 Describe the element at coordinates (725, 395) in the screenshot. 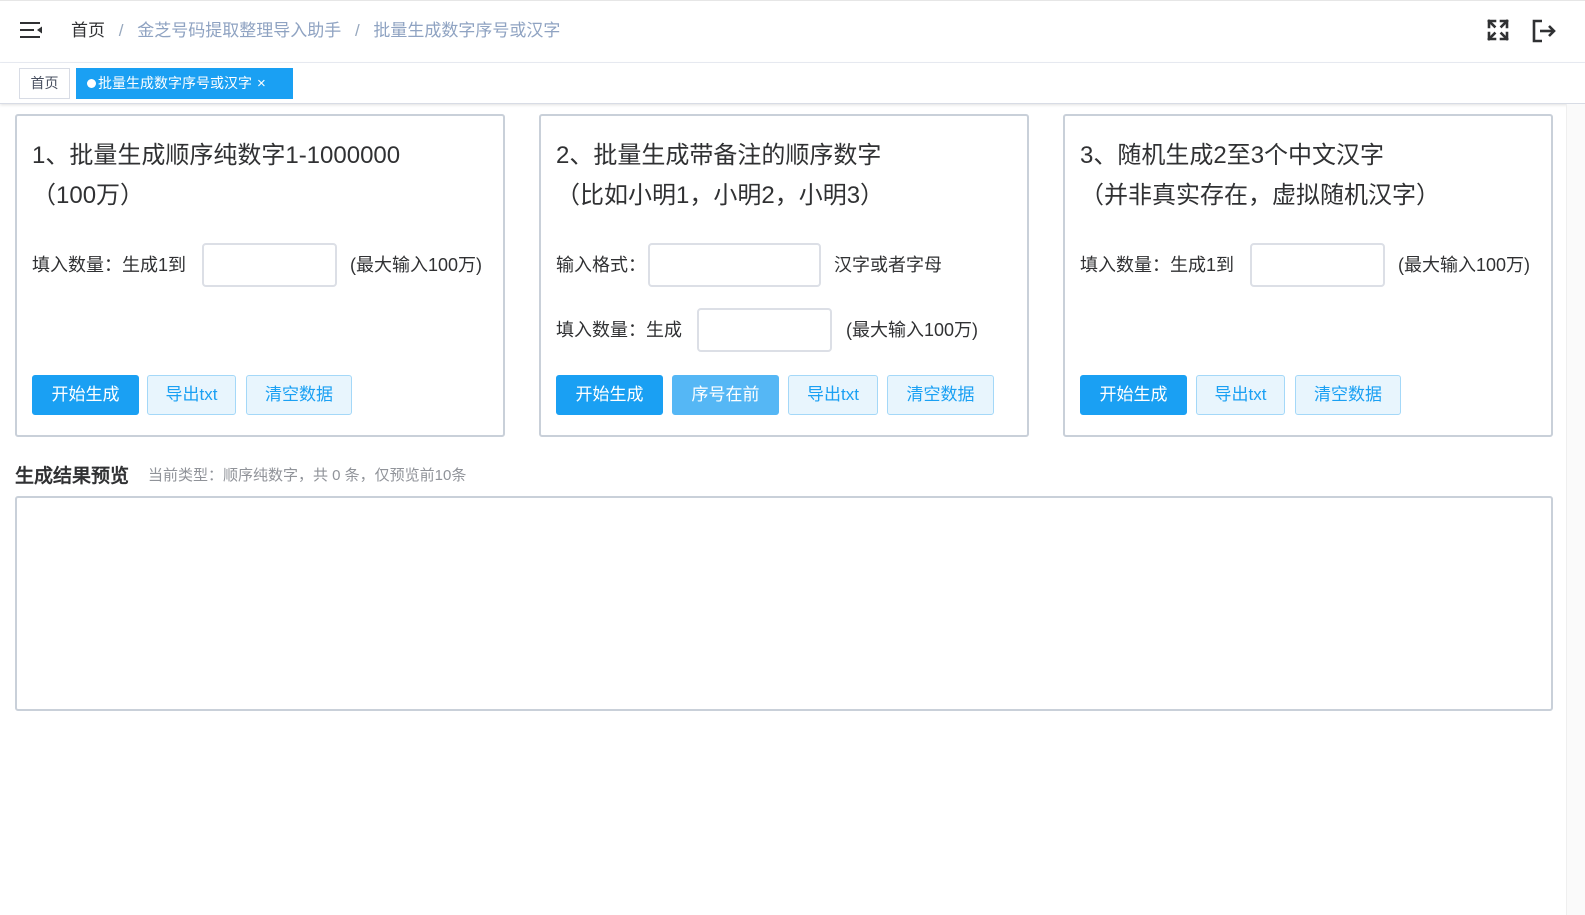

I see `number-first-button: 序号在前` at that location.